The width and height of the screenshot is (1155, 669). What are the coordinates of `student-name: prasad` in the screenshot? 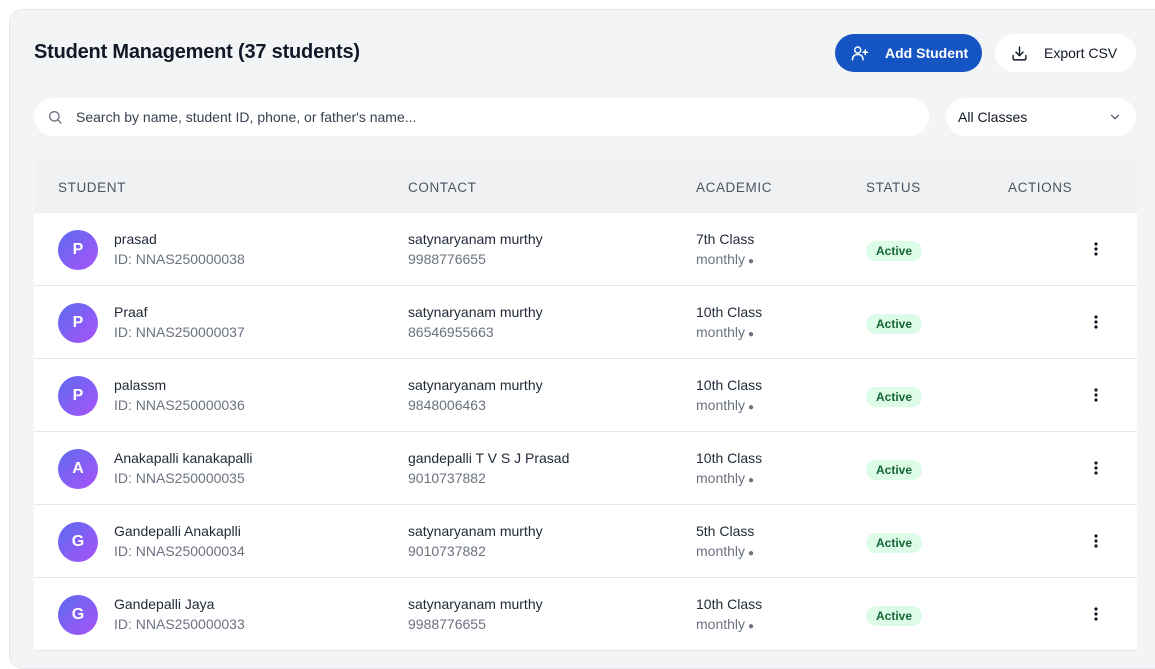 It's located at (135, 239).